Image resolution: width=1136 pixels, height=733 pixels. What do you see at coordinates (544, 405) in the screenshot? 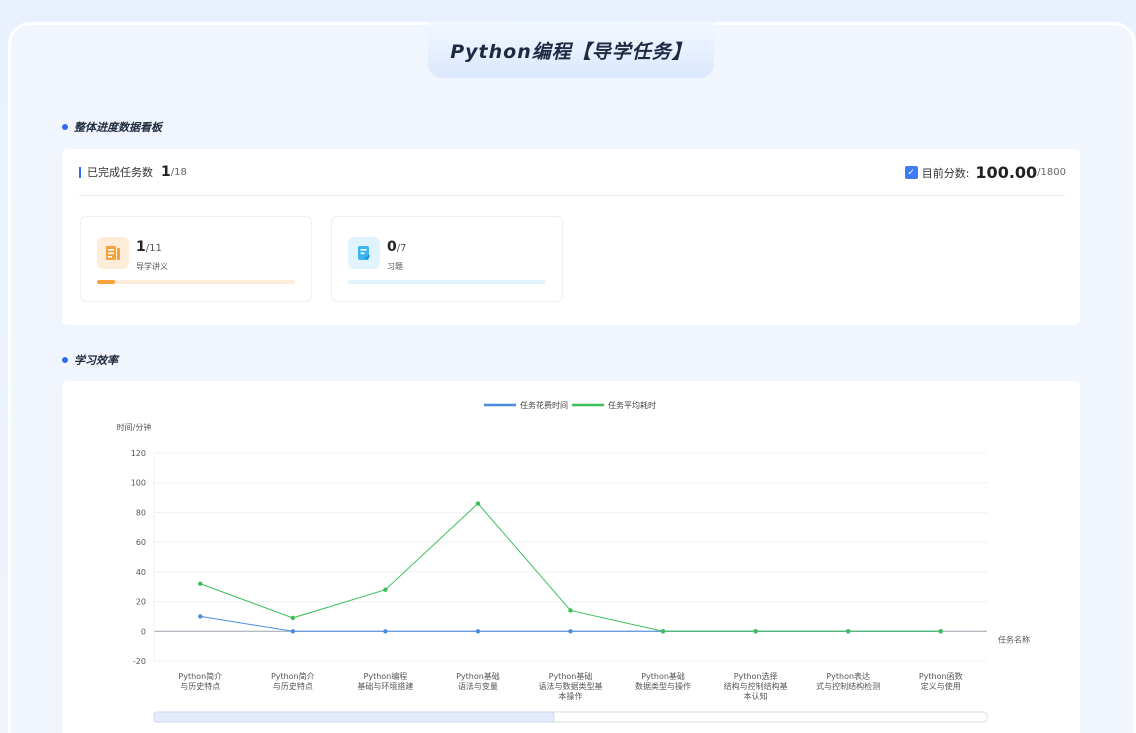
I see `legend-label: 任务花费时间` at bounding box center [544, 405].